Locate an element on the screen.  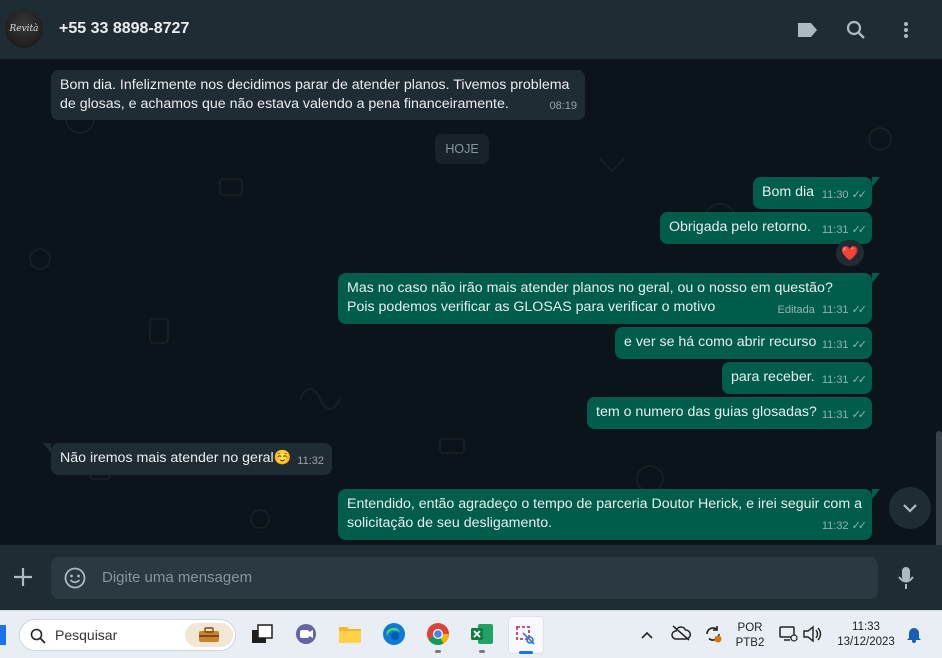
message-text: Não iremos mais atender no geral☺️ is located at coordinates (176, 458).